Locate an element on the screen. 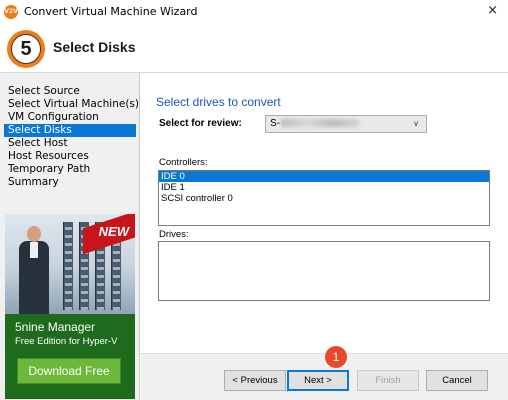 The height and width of the screenshot is (400, 508). previous-button: < Previous is located at coordinates (255, 380).